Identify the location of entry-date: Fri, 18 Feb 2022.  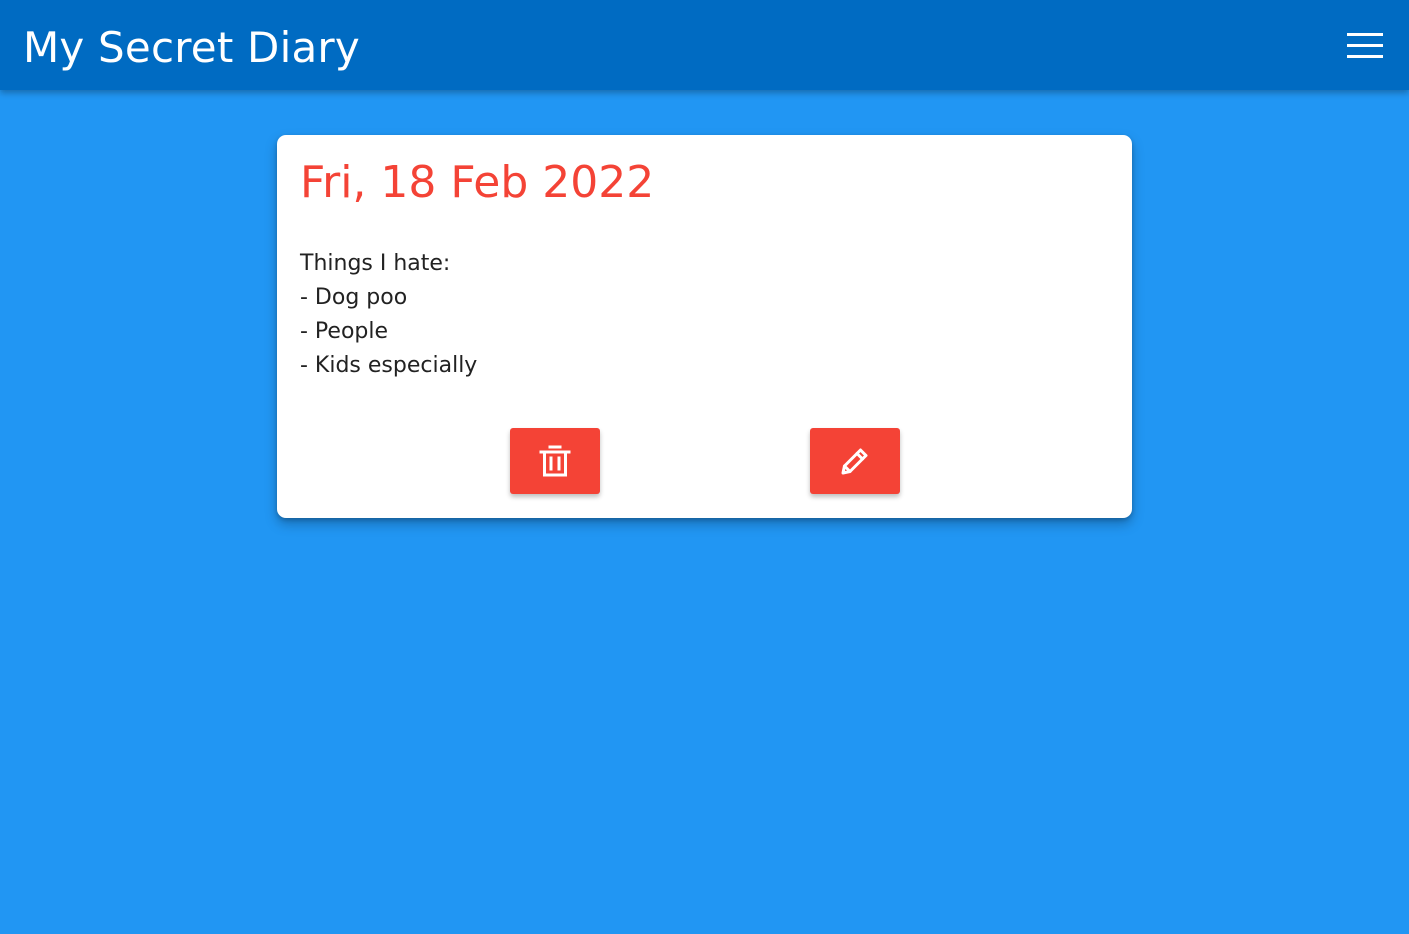
(477, 182).